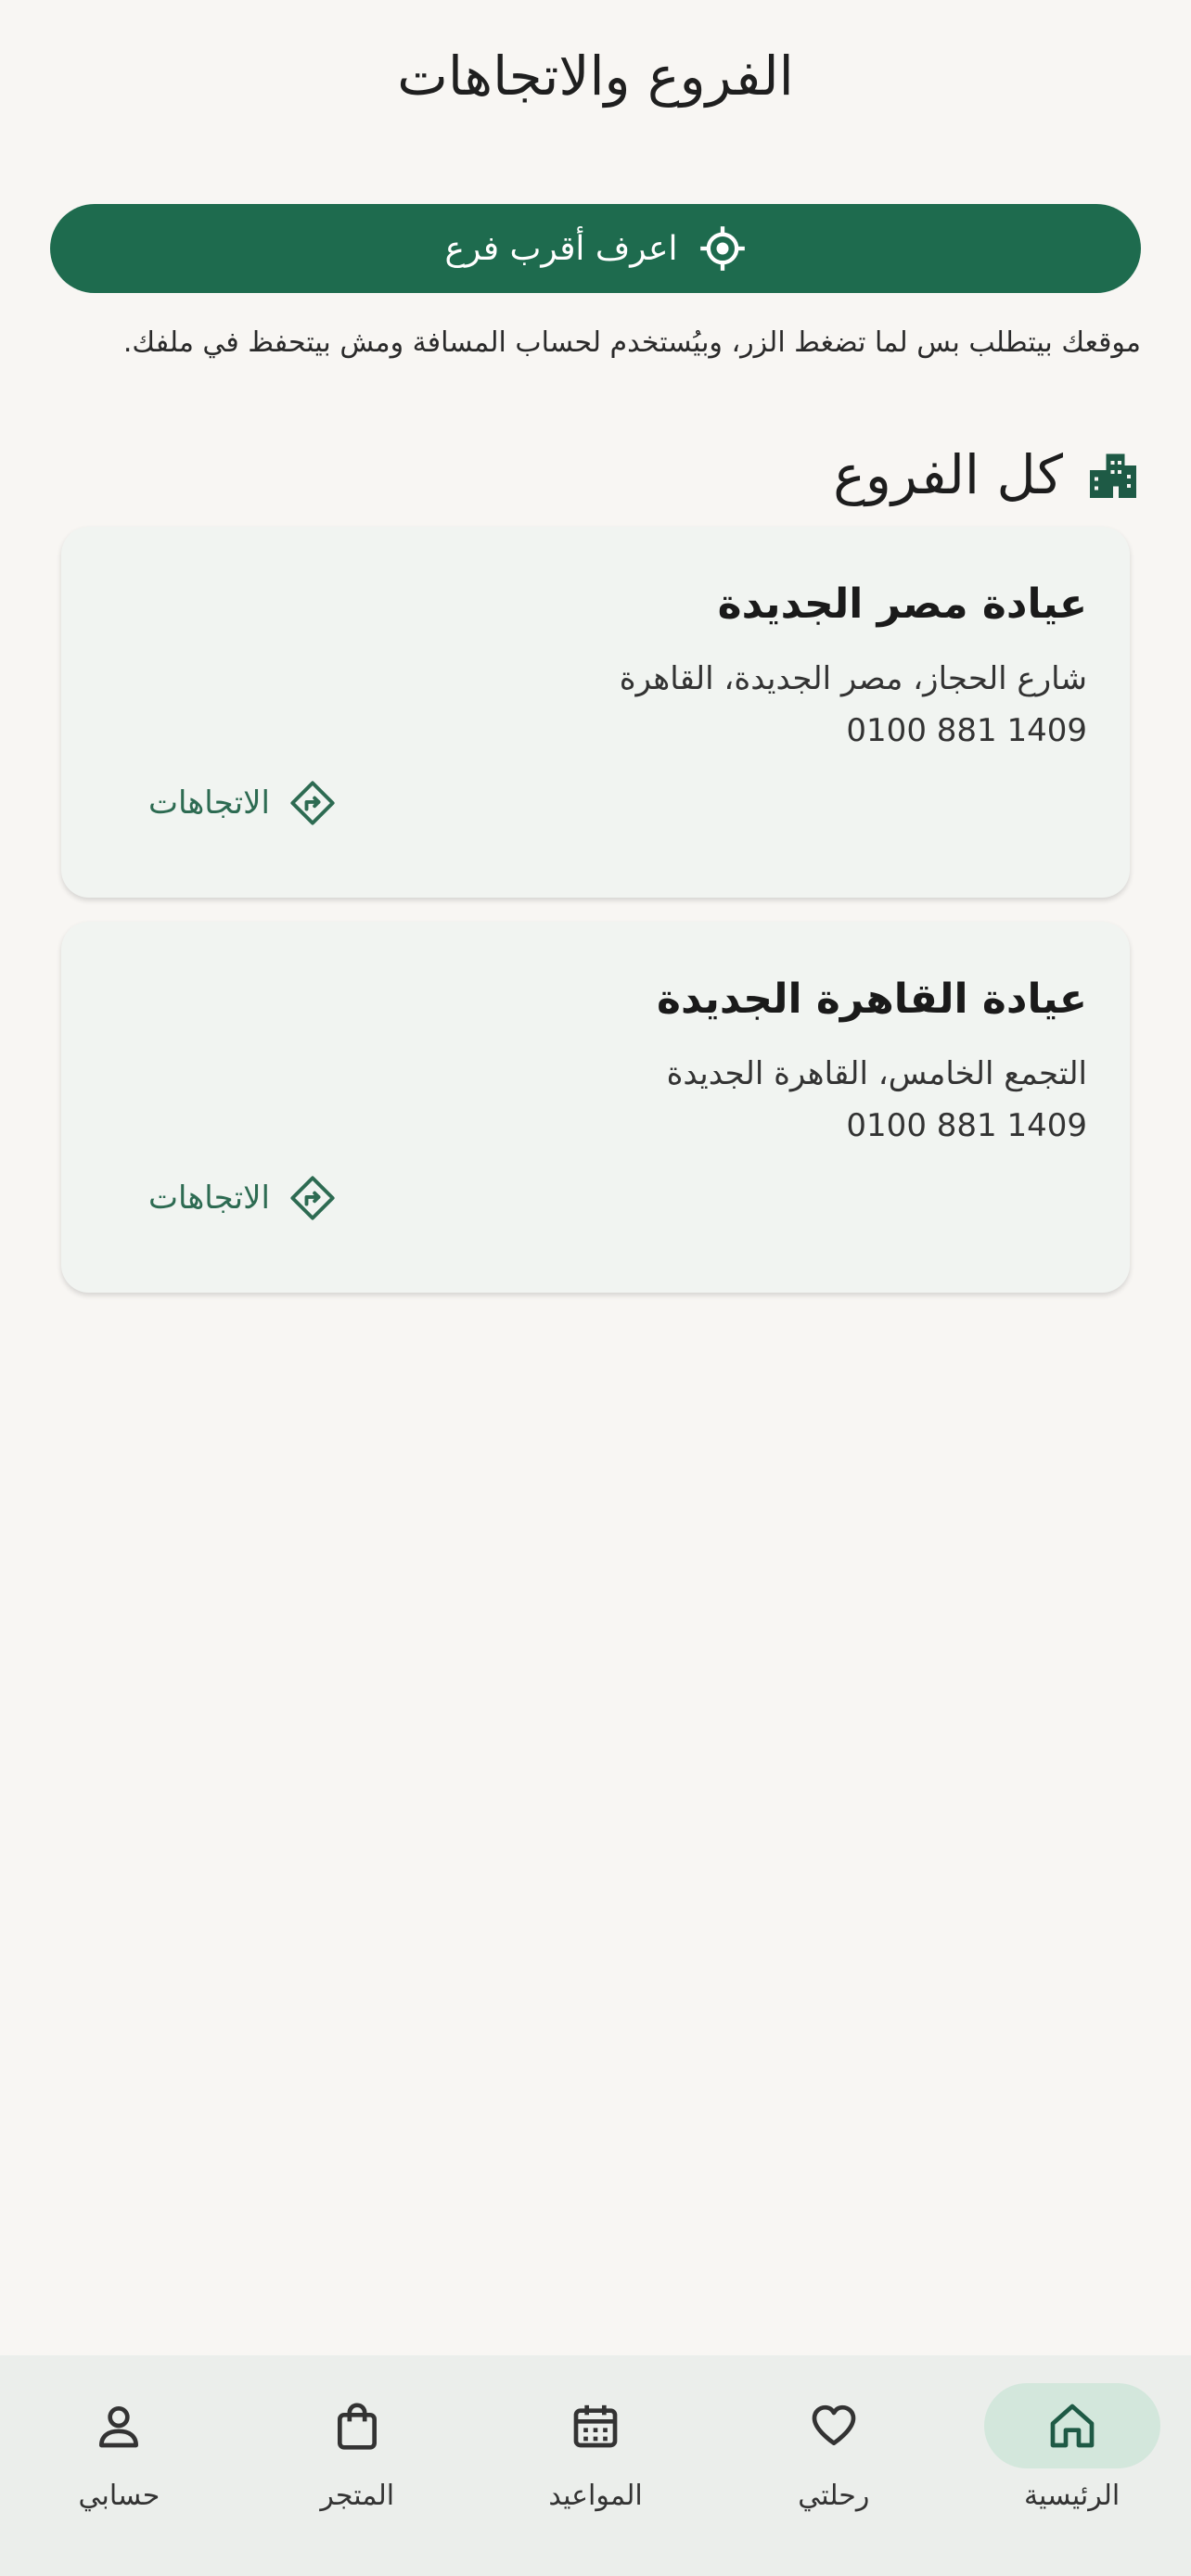 The height and width of the screenshot is (2576, 1191). What do you see at coordinates (119, 2465) in the screenshot?
I see `nav-item-account: حسابي` at bounding box center [119, 2465].